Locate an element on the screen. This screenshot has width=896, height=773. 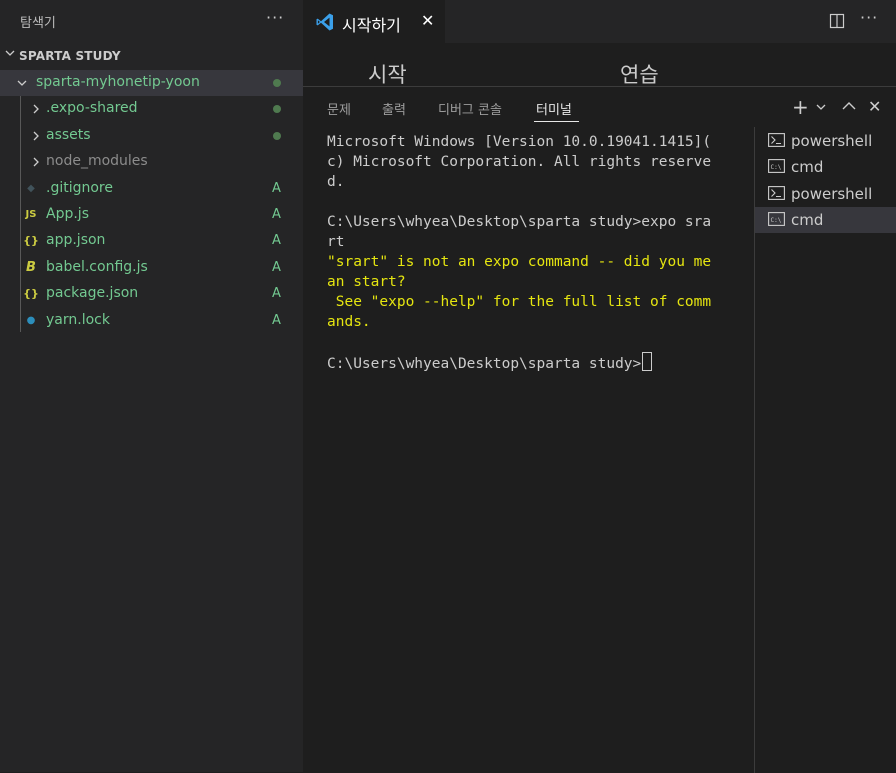
terminal-line: C:\Users\whyea\Desktop\sparta study> is located at coordinates (528, 362).